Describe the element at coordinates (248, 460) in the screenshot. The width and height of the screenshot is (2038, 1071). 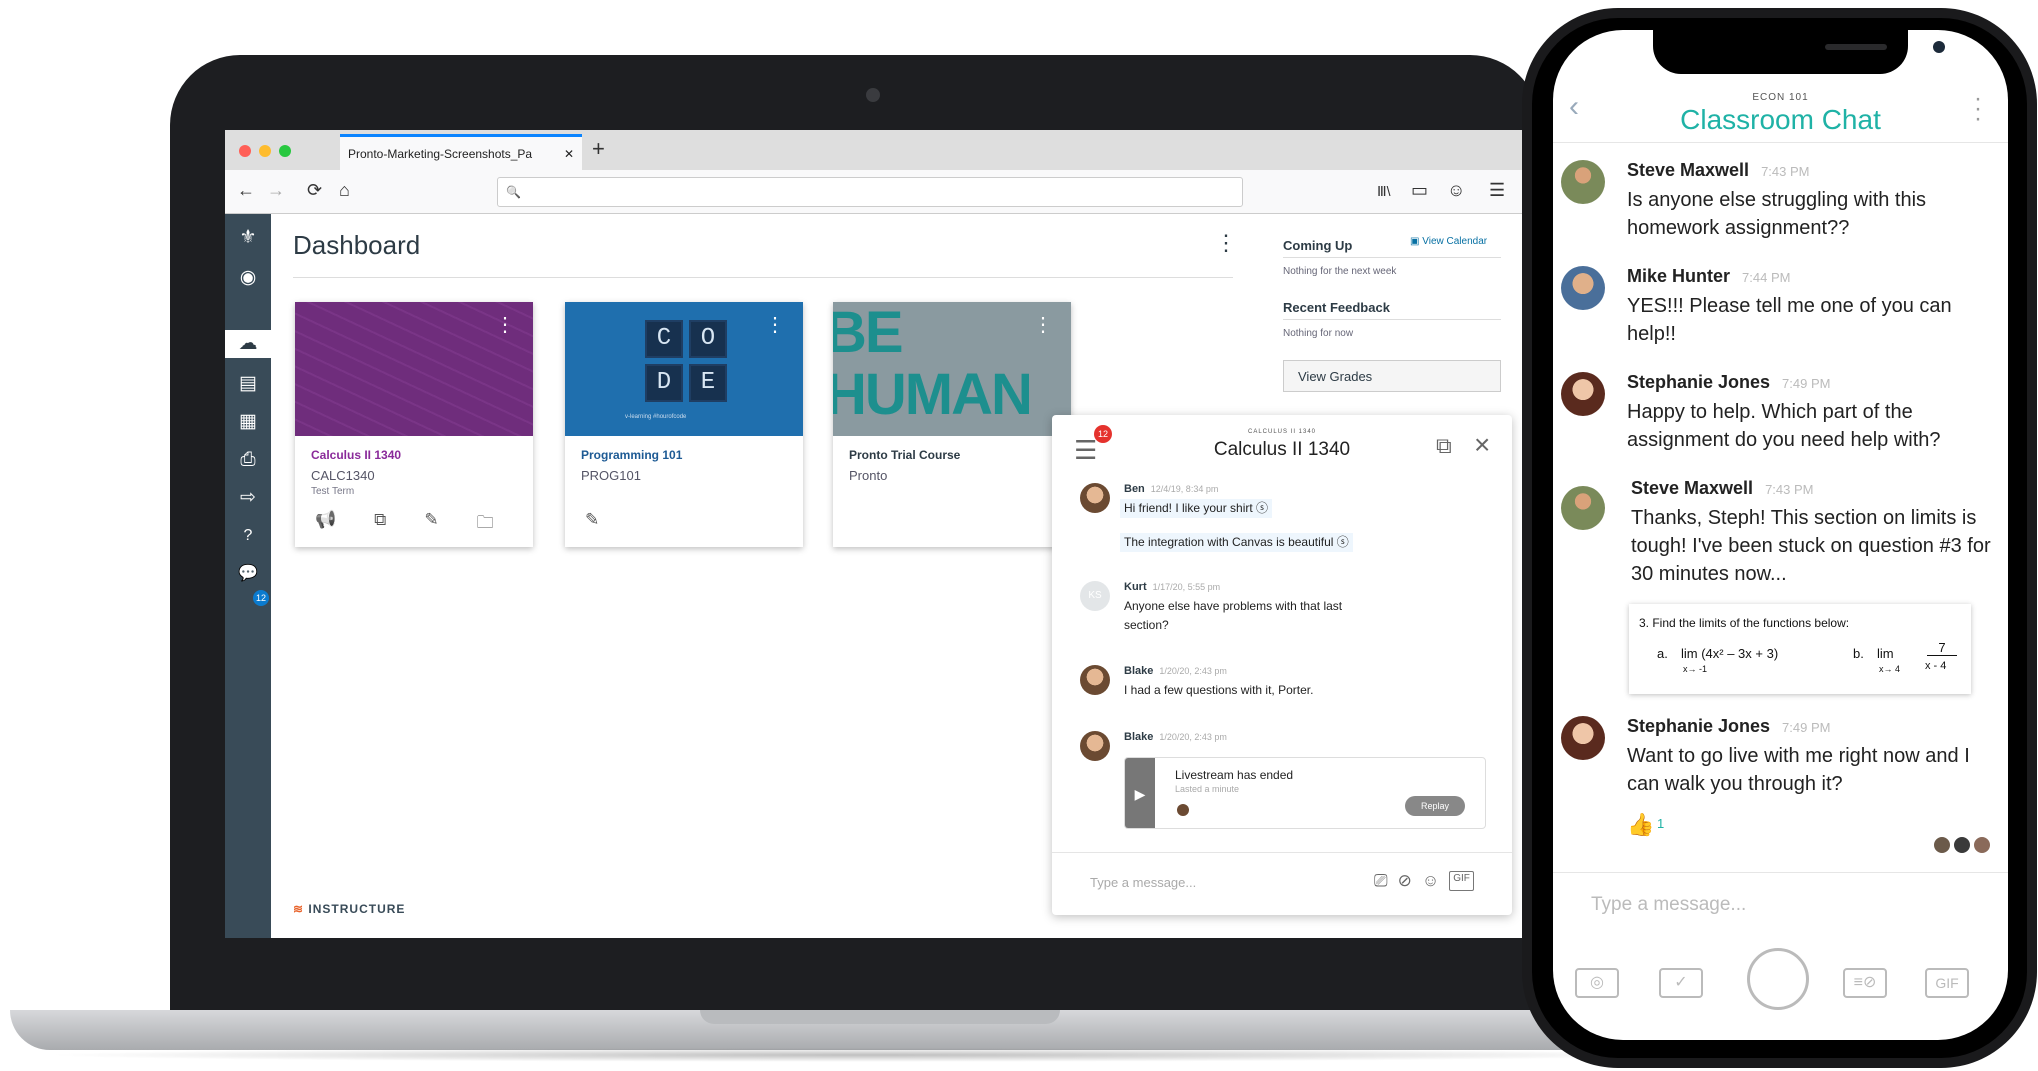
I see `inbox-icon: ⎙` at that location.